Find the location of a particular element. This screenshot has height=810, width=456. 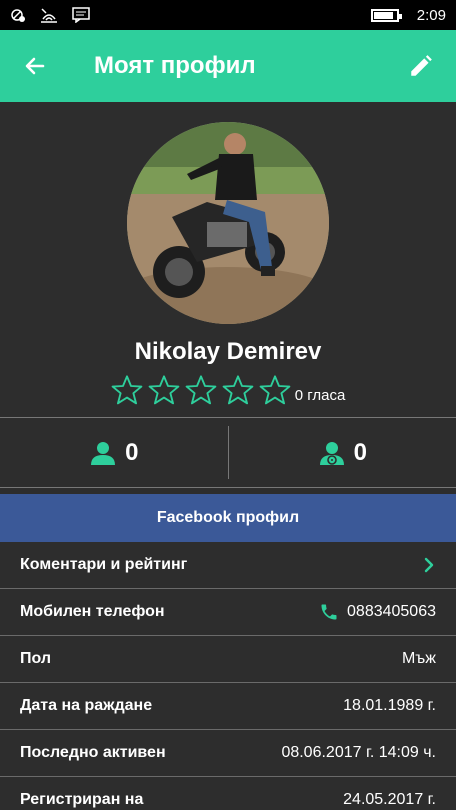

arrow-left-icon is located at coordinates (35, 66).